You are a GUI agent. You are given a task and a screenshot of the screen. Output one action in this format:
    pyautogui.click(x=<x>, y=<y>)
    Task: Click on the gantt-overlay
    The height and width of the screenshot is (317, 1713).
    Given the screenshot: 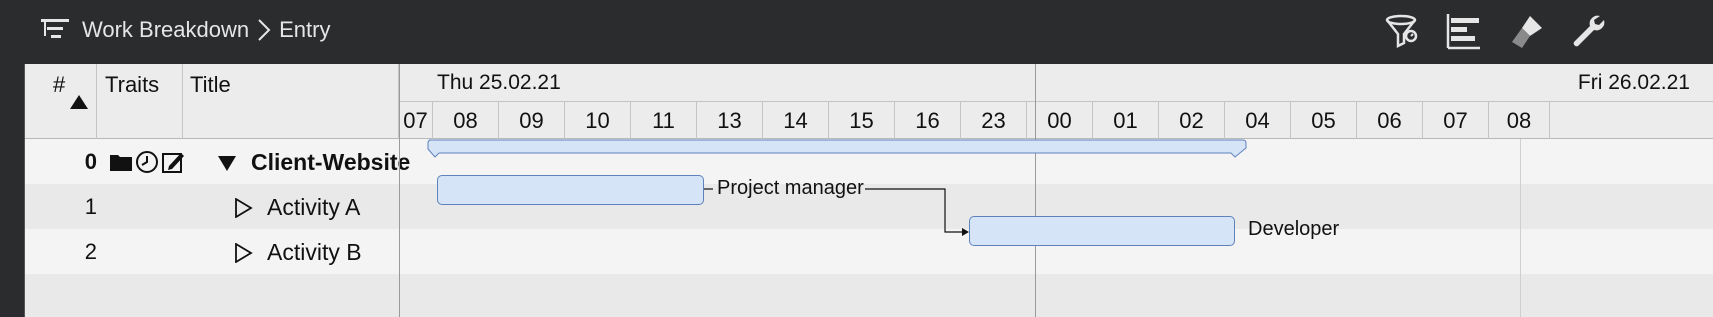 What is the action you would take?
    pyautogui.click(x=837, y=187)
    